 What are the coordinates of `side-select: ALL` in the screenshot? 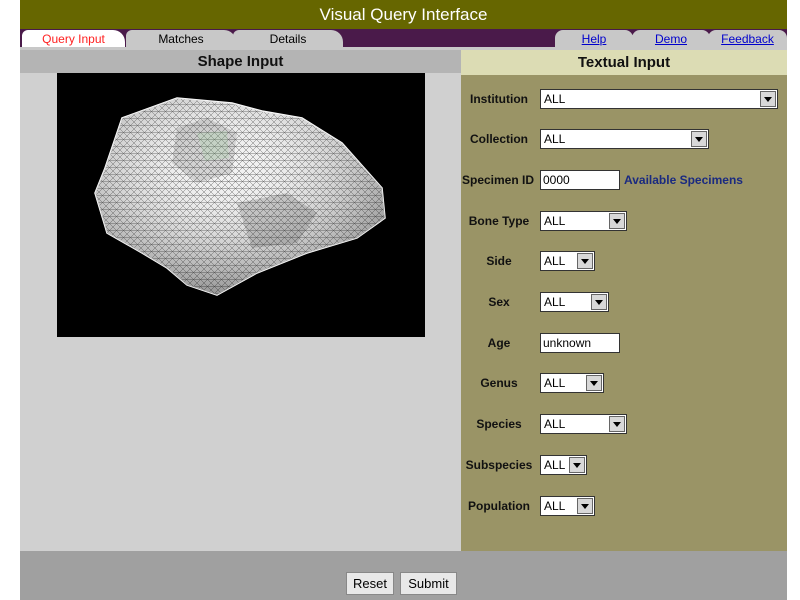 It's located at (567, 261).